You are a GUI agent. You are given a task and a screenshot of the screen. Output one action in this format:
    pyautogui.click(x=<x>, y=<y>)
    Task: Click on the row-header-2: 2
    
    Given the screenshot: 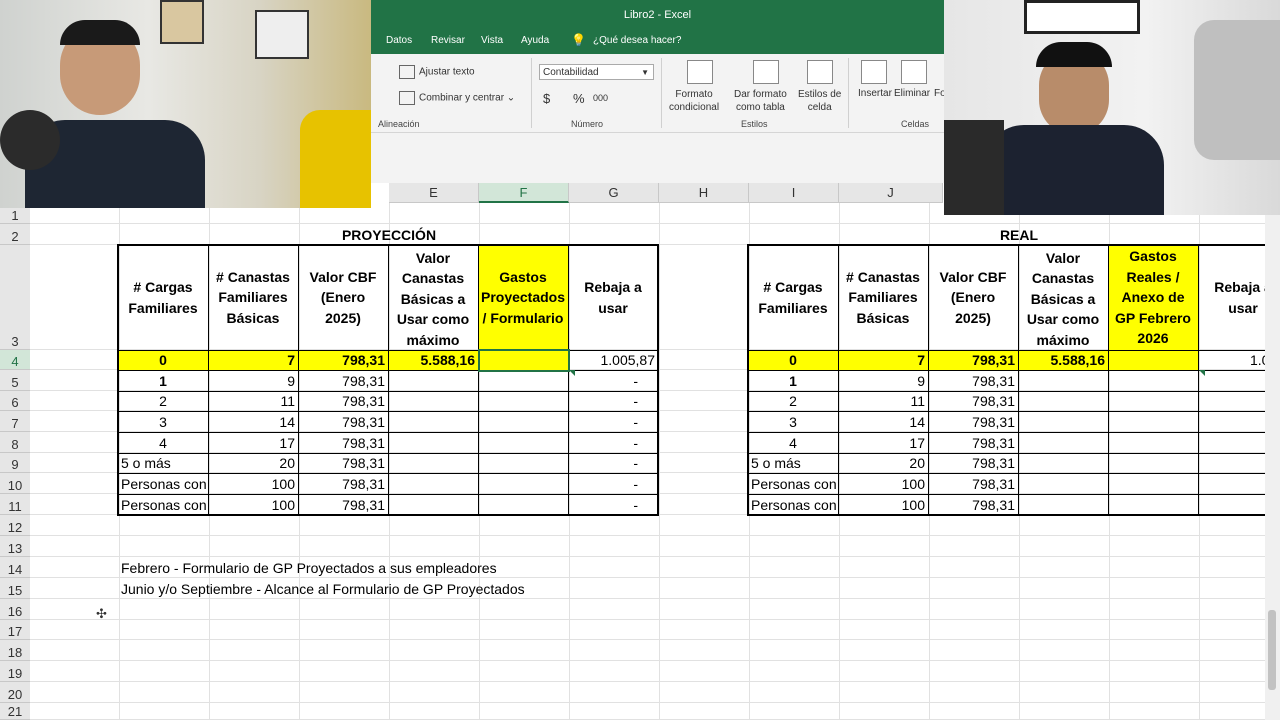 What is the action you would take?
    pyautogui.click(x=15, y=234)
    